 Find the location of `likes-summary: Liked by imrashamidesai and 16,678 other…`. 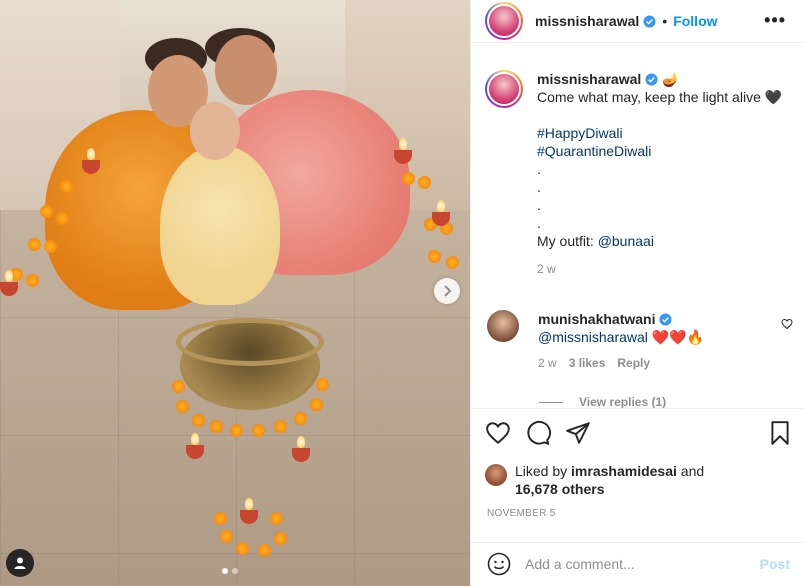

likes-summary: Liked by imrashamidesai and 16,678 other… is located at coordinates (640, 480).